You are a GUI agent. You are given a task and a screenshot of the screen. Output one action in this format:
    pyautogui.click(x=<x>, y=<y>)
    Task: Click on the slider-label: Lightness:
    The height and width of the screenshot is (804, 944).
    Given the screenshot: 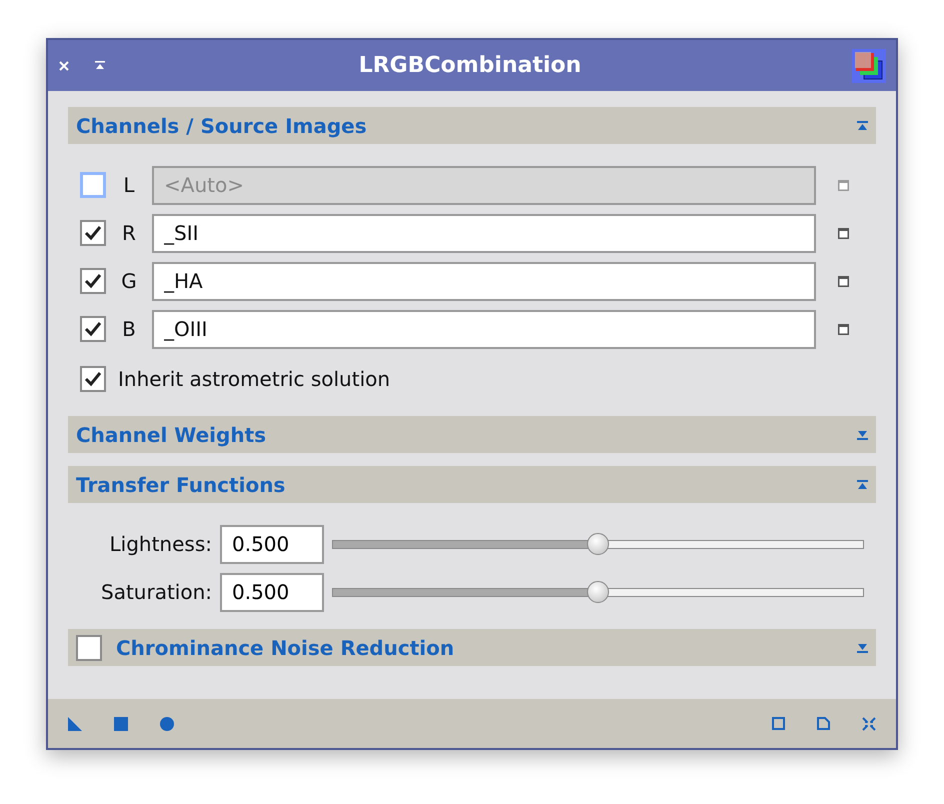 What is the action you would take?
    pyautogui.click(x=160, y=544)
    